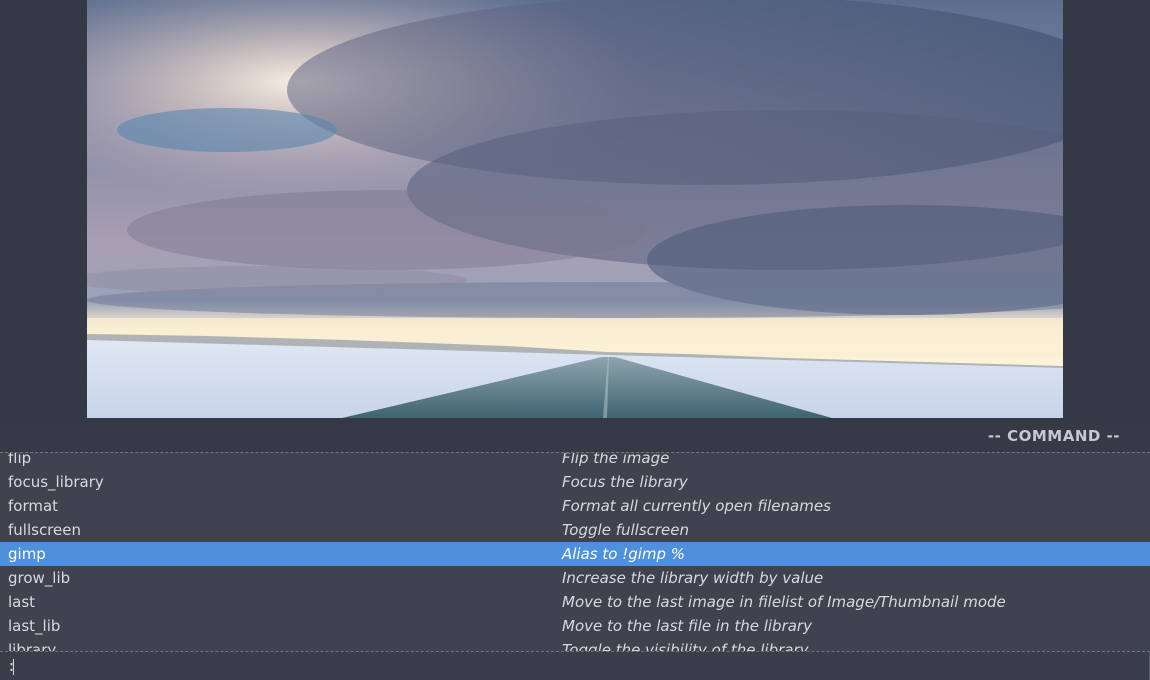  Describe the element at coordinates (626, 530) in the screenshot. I see `completion-description: Toggle fullscreen` at that location.